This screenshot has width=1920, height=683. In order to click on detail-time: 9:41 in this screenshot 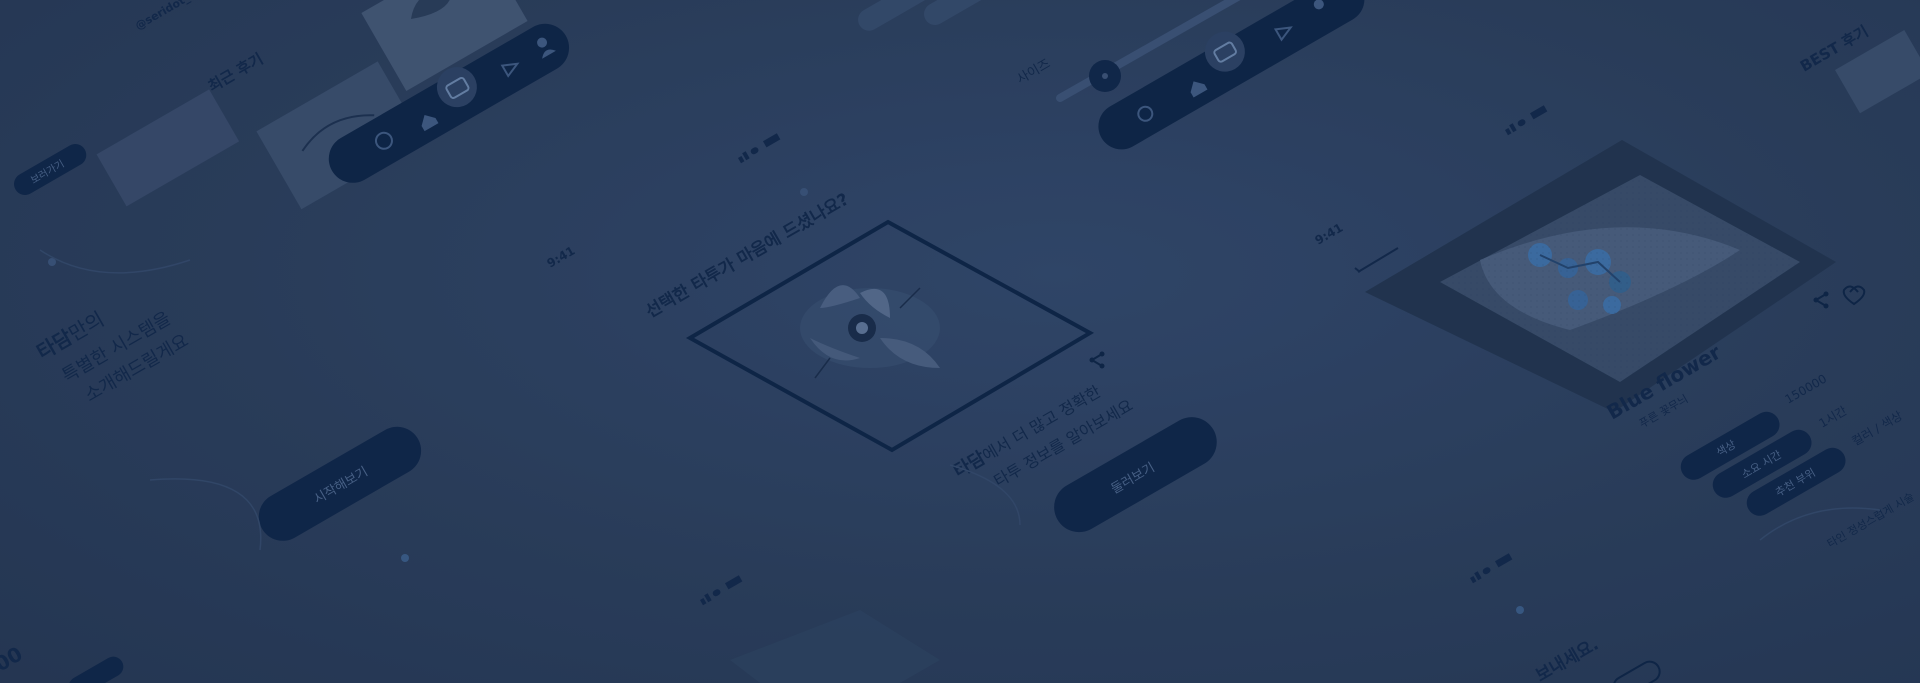, I will do `click(1329, 234)`.